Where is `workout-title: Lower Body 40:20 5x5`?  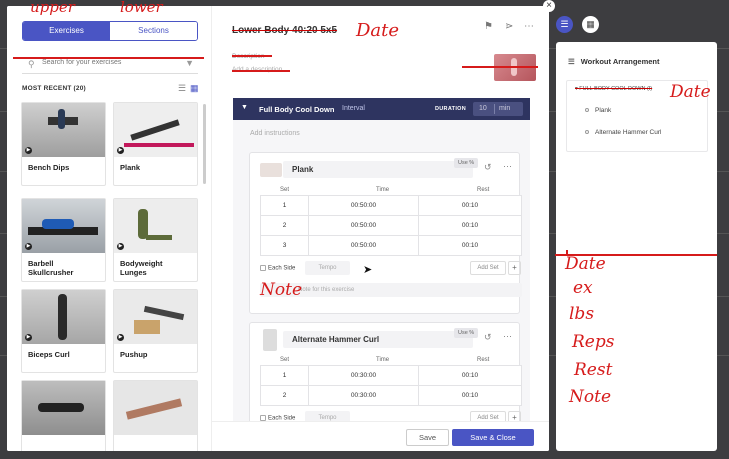 workout-title: Lower Body 40:20 5x5 is located at coordinates (284, 30).